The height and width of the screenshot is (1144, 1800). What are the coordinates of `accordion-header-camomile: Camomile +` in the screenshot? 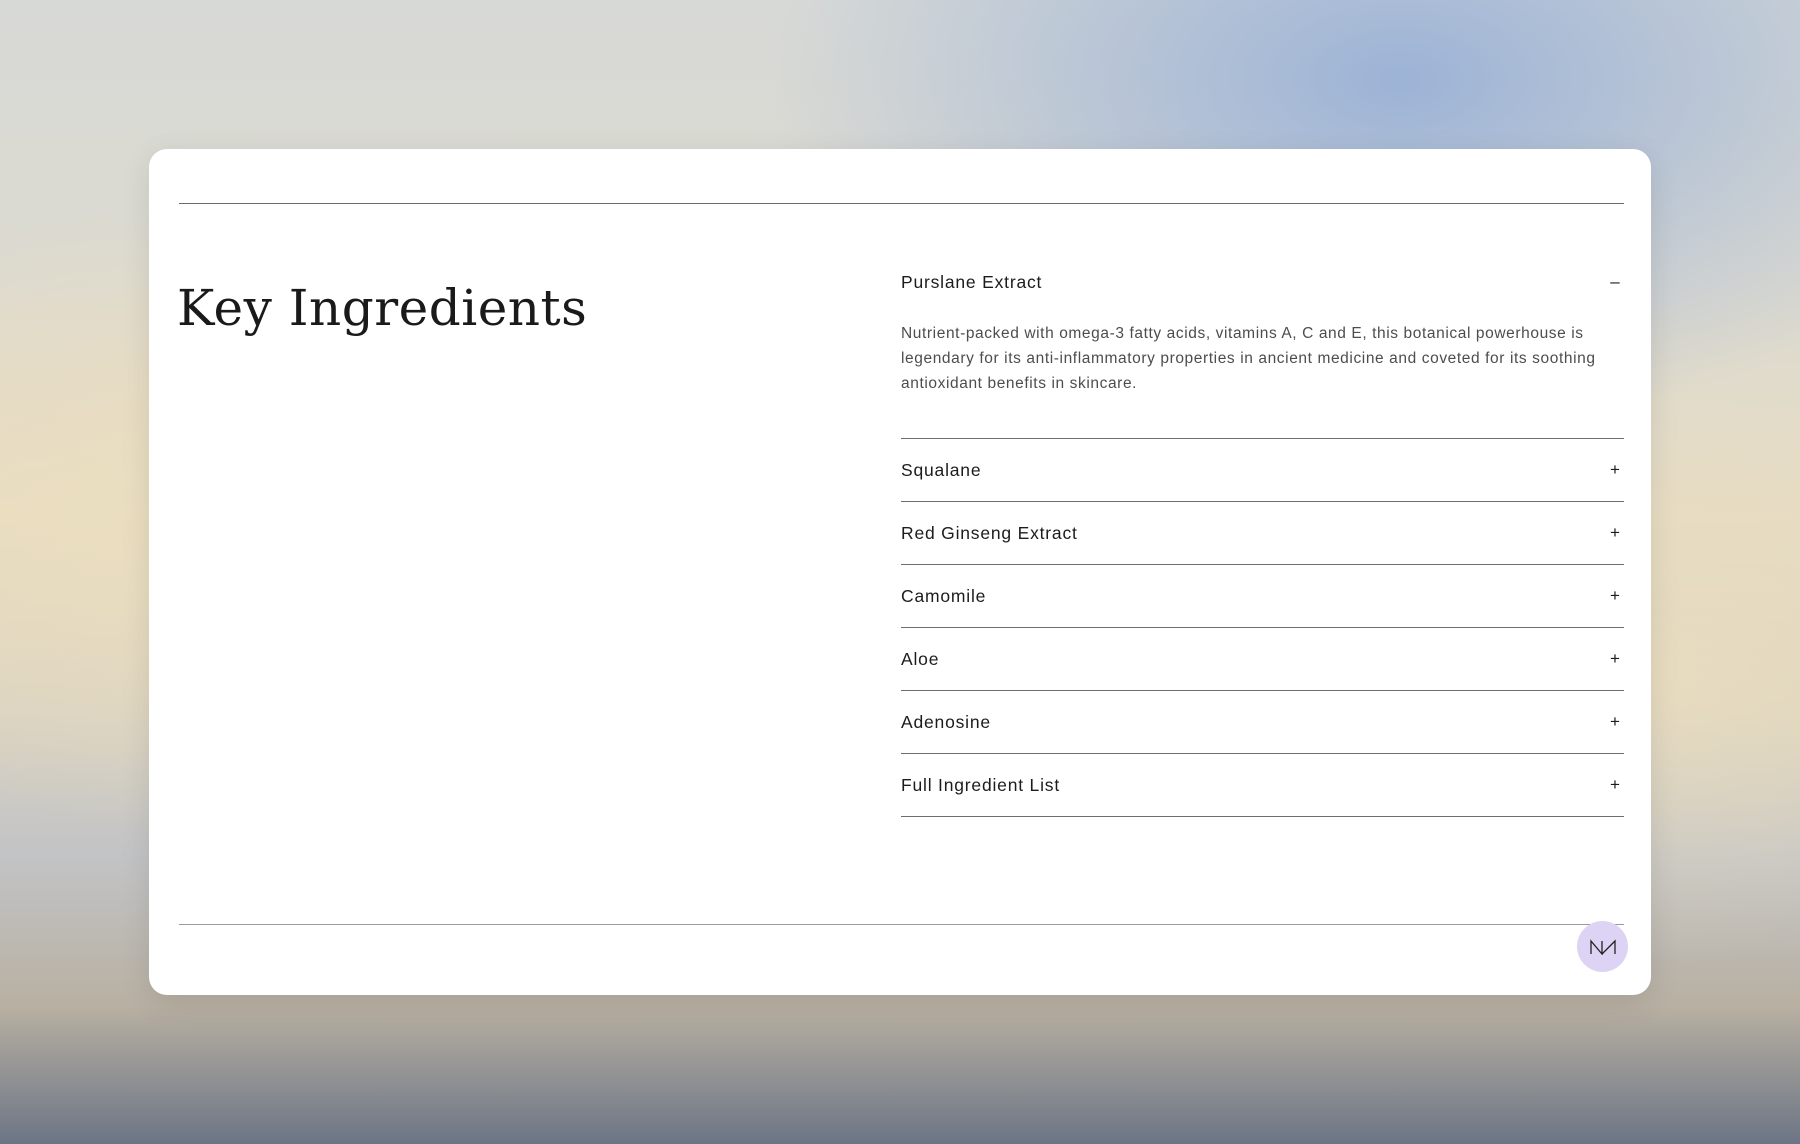 It's located at (1262, 596).